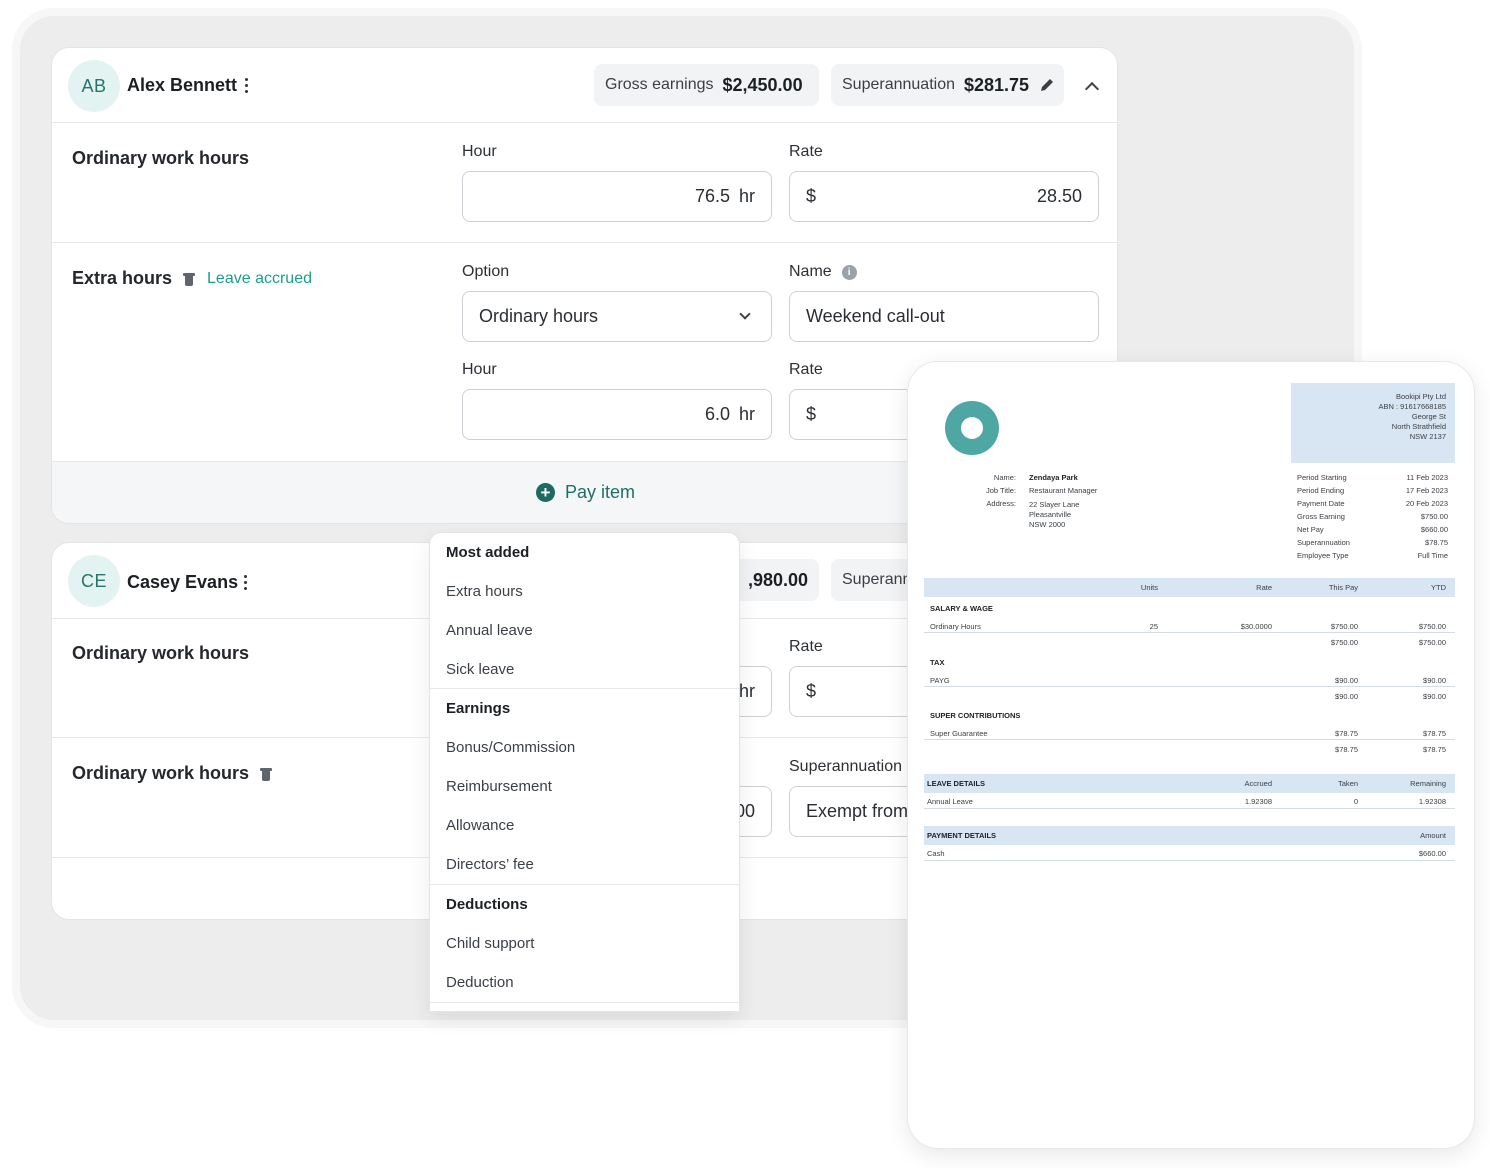 This screenshot has height=1168, width=1490. Describe the element at coordinates (1432, 642) in the screenshot. I see `salary-total-ytd: $750.00` at that location.